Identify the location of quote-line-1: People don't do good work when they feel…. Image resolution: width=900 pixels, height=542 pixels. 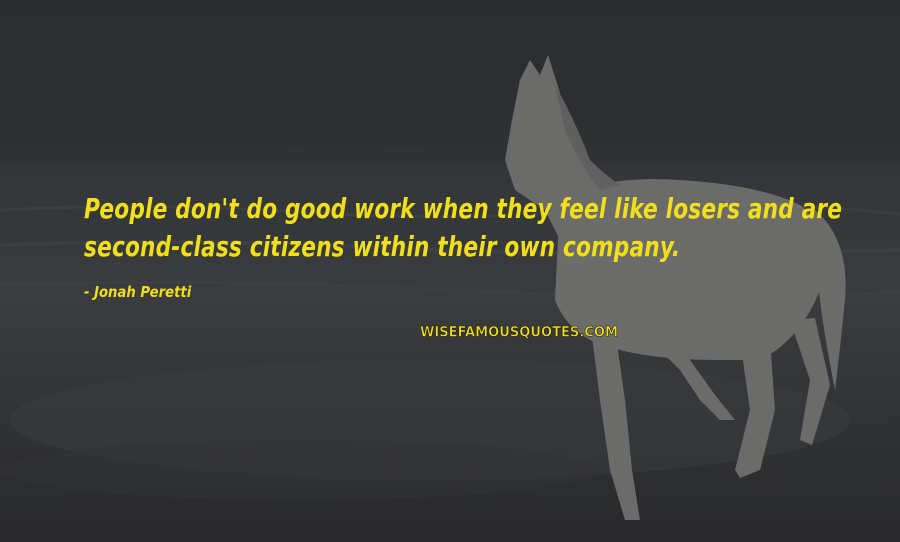
(463, 208).